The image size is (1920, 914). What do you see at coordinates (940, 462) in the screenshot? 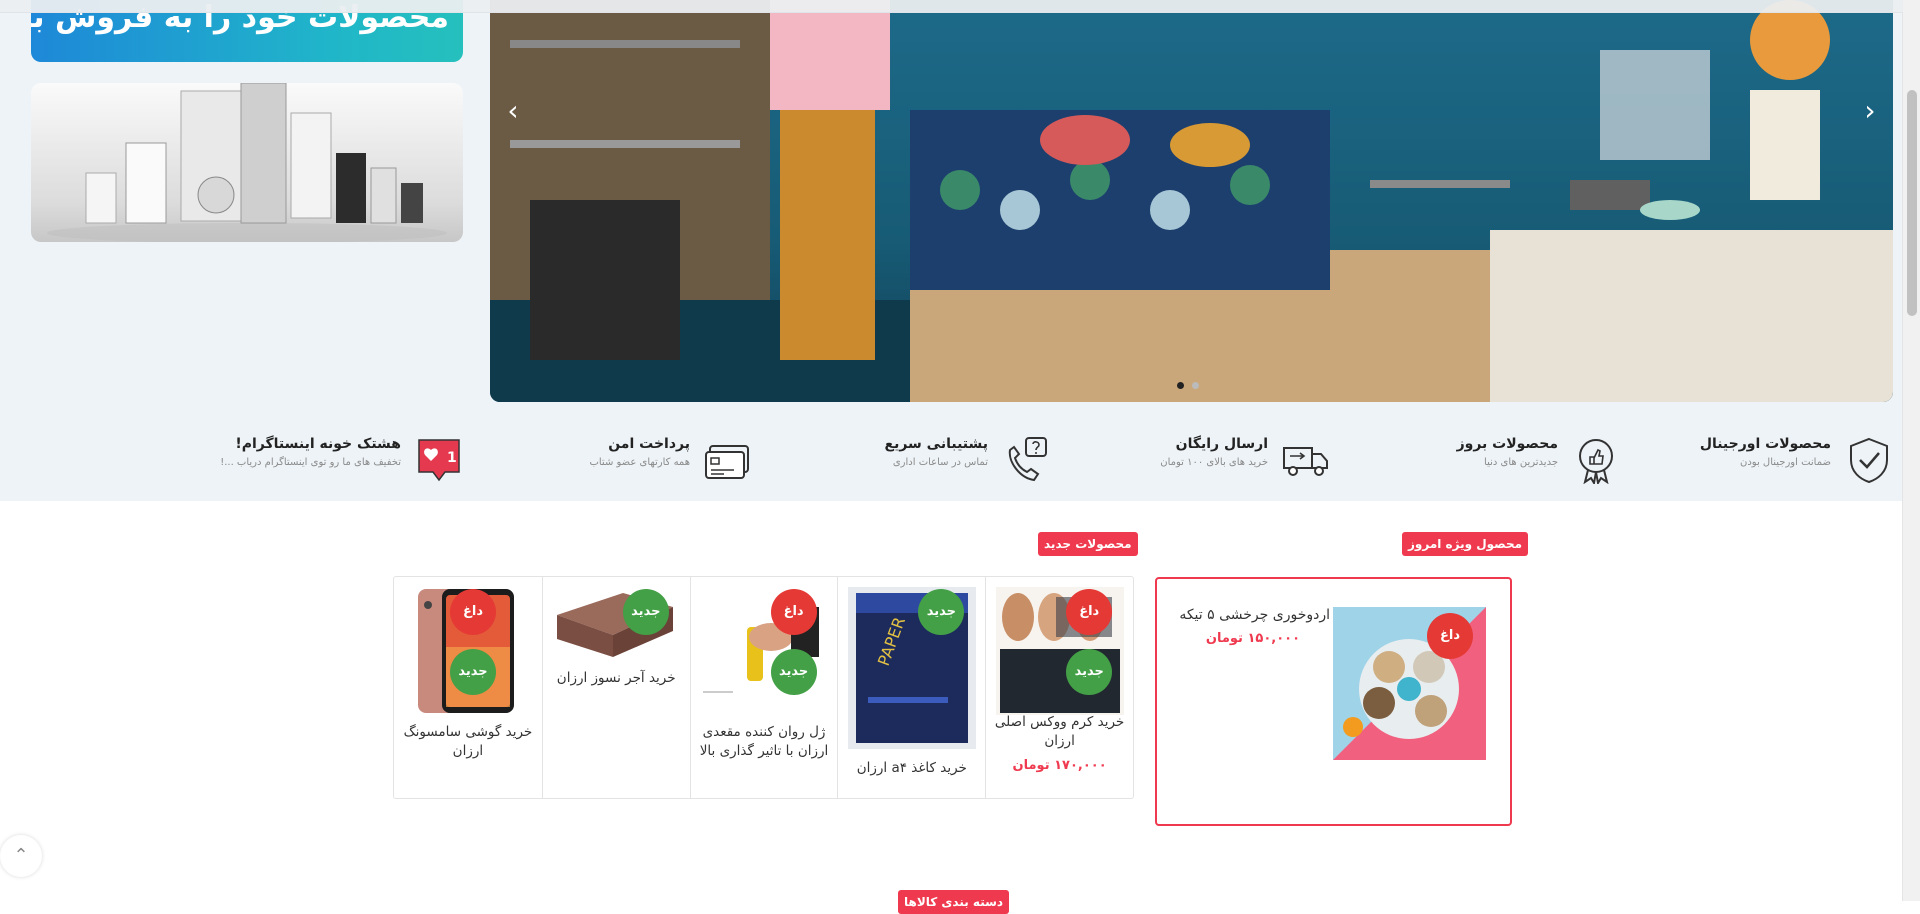
I see `feature-subtitle: تماس در ساعات اداری` at bounding box center [940, 462].